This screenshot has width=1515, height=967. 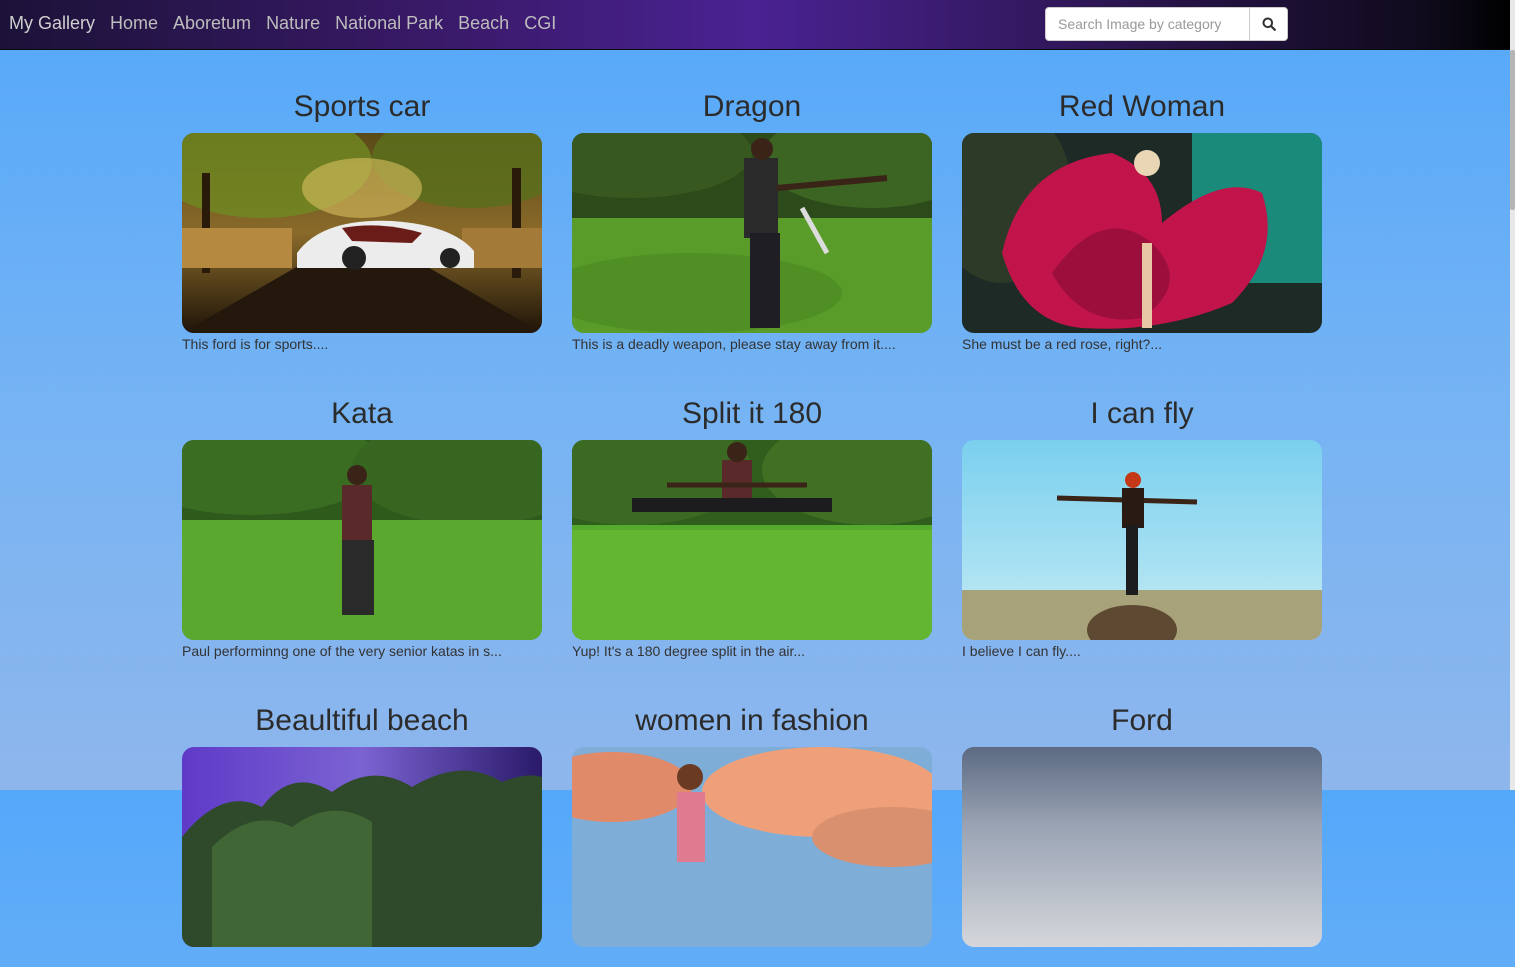 I want to click on card-title: women in fashion, so click(x=752, y=720).